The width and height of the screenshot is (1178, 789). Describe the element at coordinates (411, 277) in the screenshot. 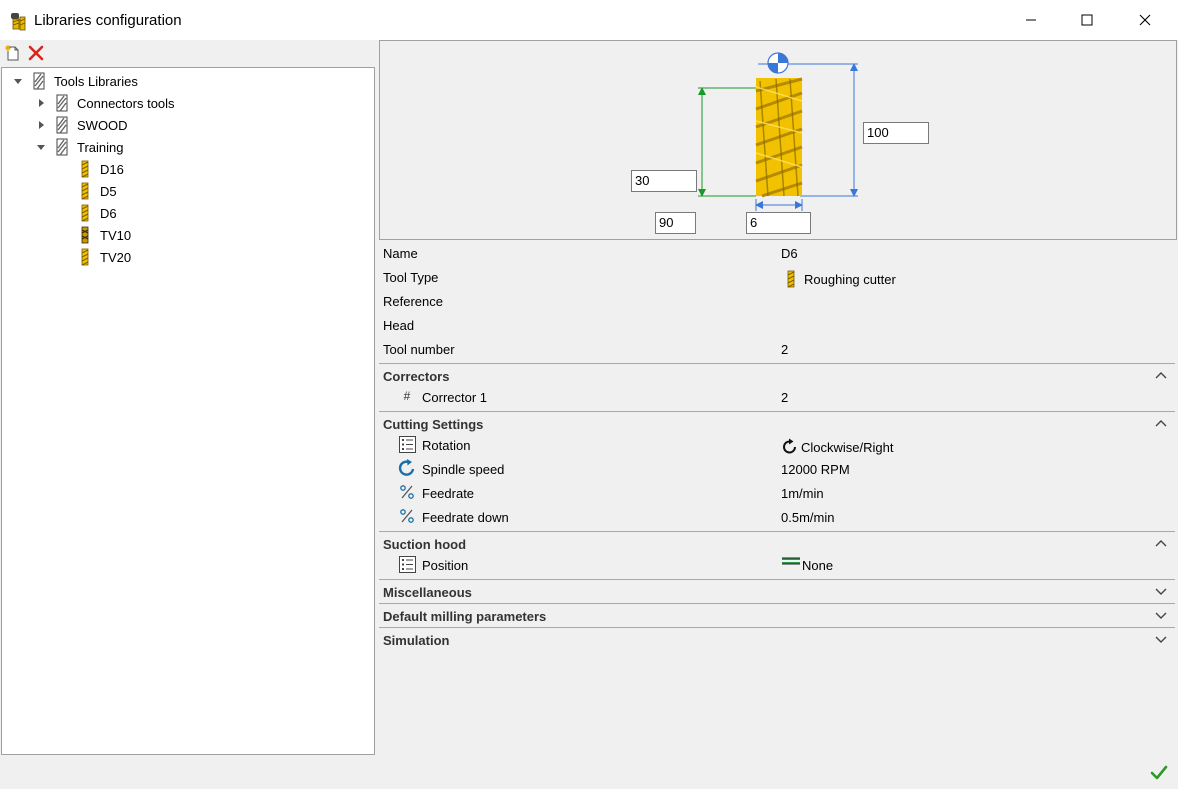

I see `tool-type-label: Tool Type` at that location.